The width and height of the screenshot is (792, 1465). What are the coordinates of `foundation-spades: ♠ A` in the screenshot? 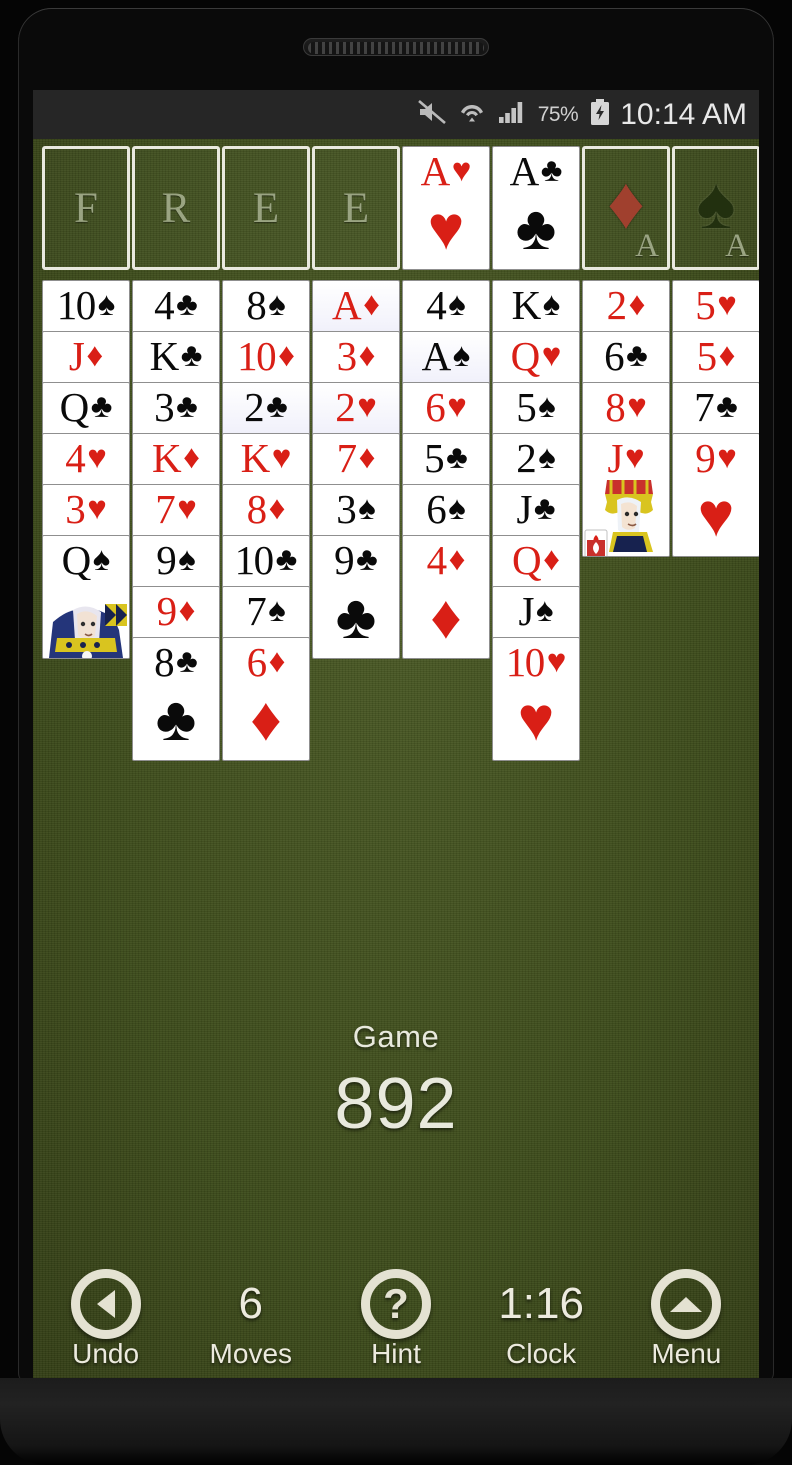 It's located at (715, 208).